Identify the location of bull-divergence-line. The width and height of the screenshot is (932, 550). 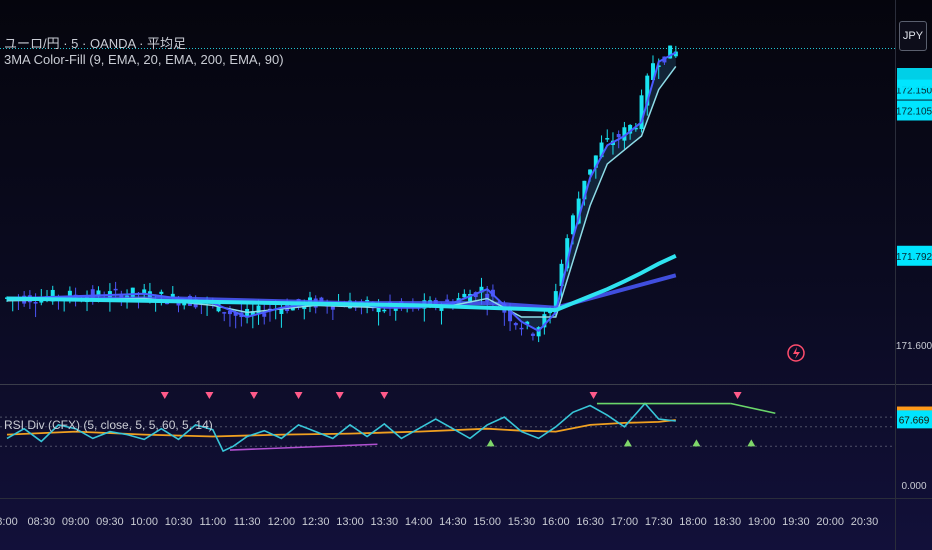
(303, 447).